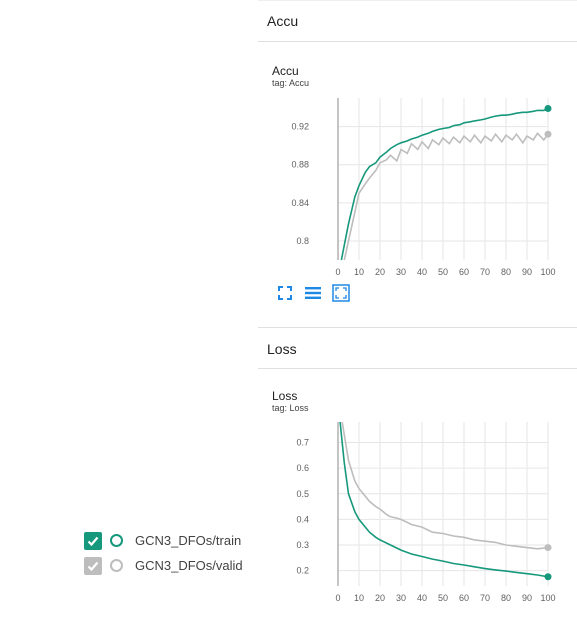 This screenshot has height=624, width=577. Describe the element at coordinates (445, 486) in the screenshot. I see `series-line-valid` at that location.